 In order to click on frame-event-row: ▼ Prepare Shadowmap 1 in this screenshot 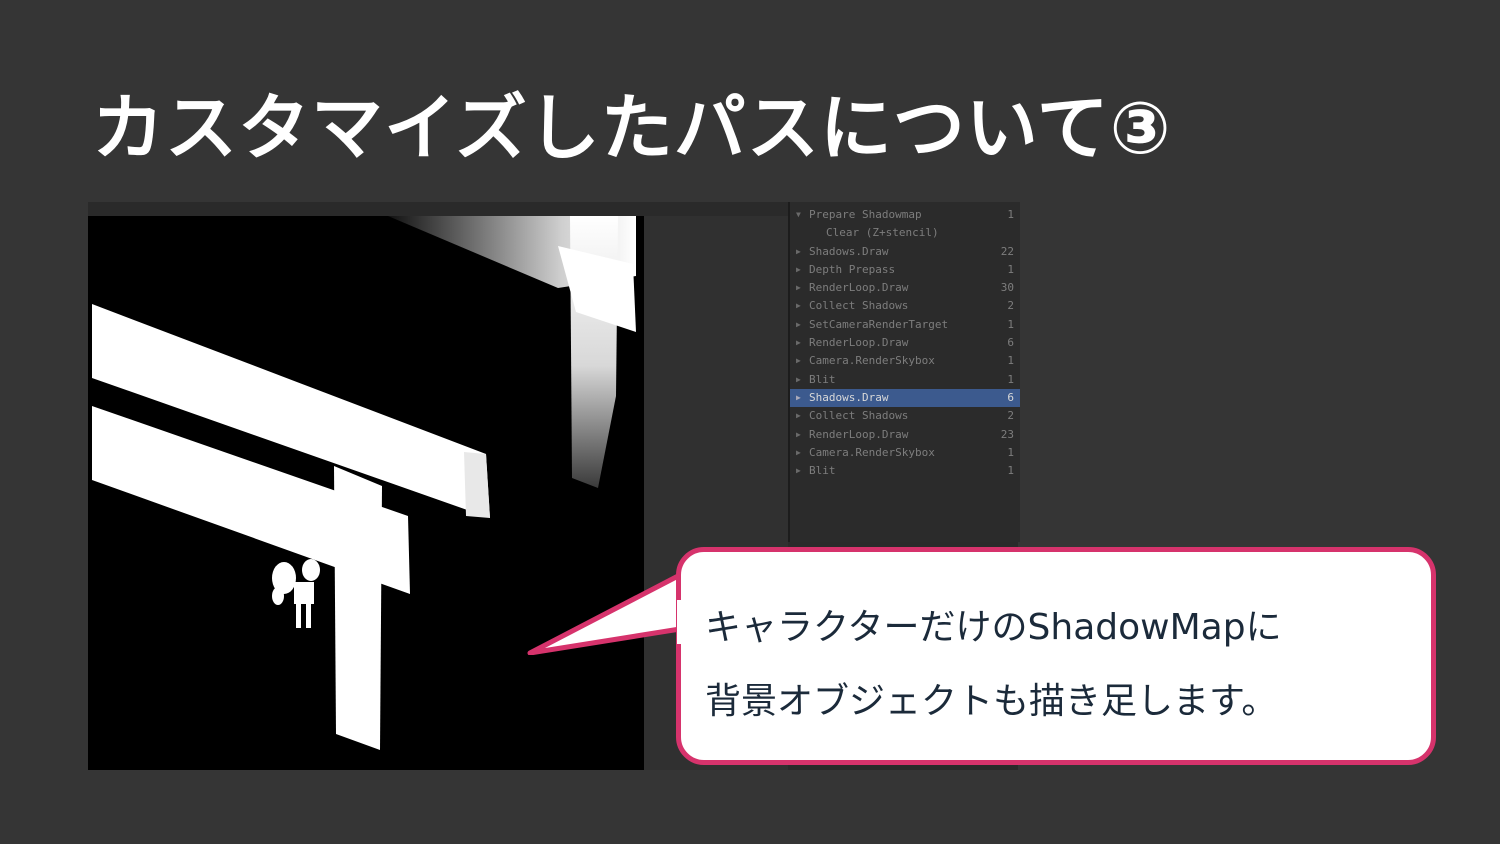, I will do `click(905, 215)`.